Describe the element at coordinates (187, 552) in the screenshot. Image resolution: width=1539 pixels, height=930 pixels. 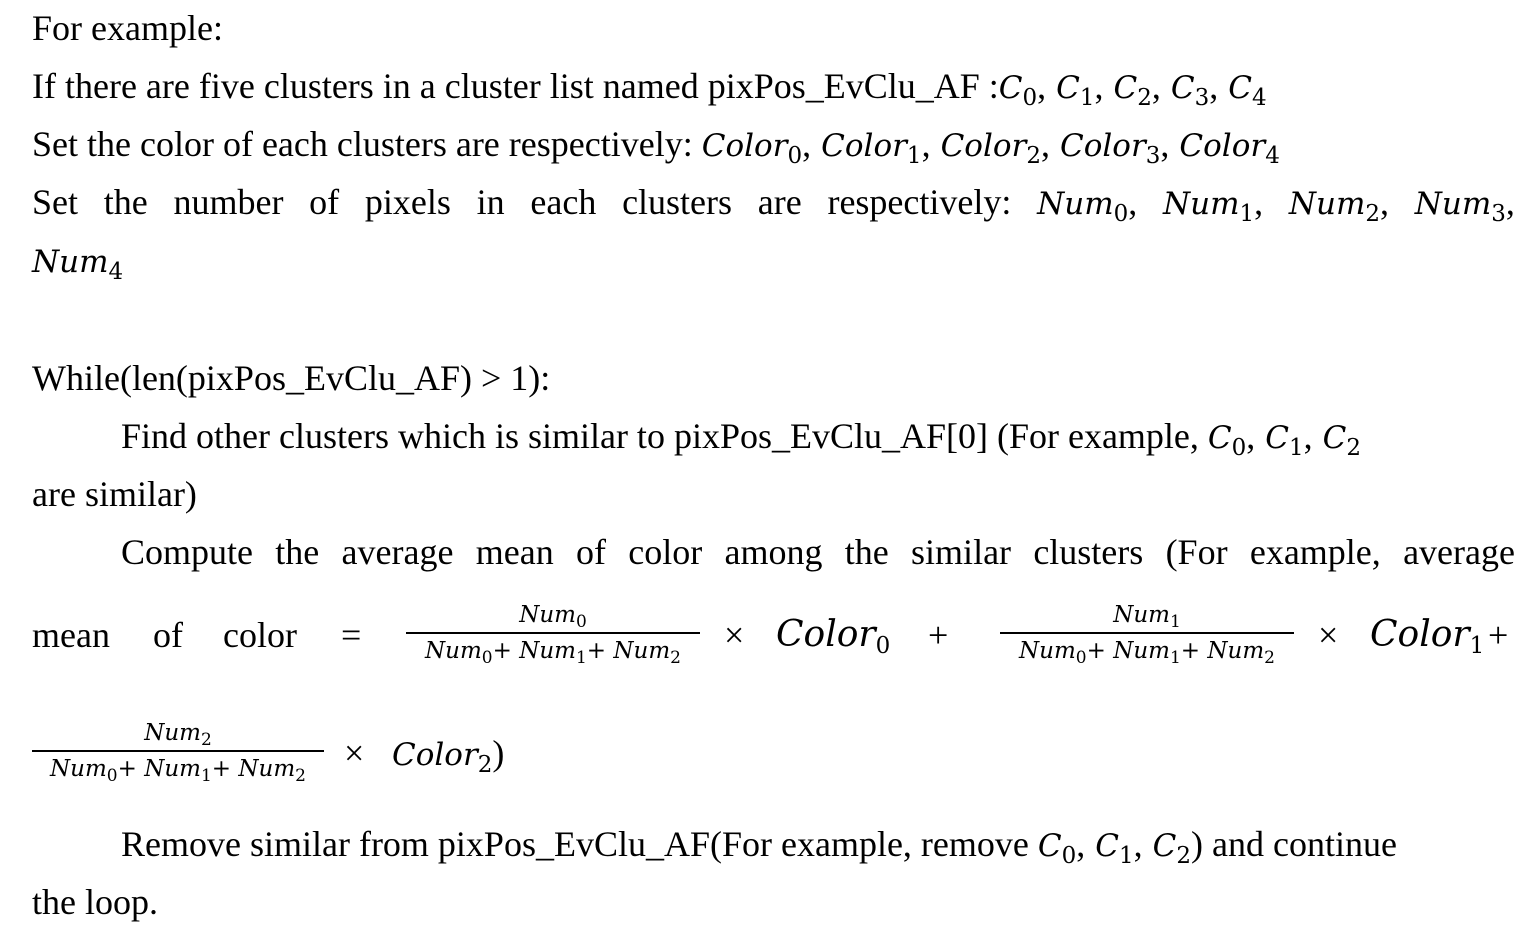
I see `word: Compute` at that location.